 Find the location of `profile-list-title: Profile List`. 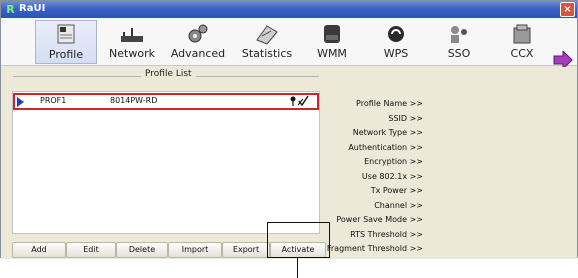

profile-list-title: Profile List is located at coordinates (168, 74).